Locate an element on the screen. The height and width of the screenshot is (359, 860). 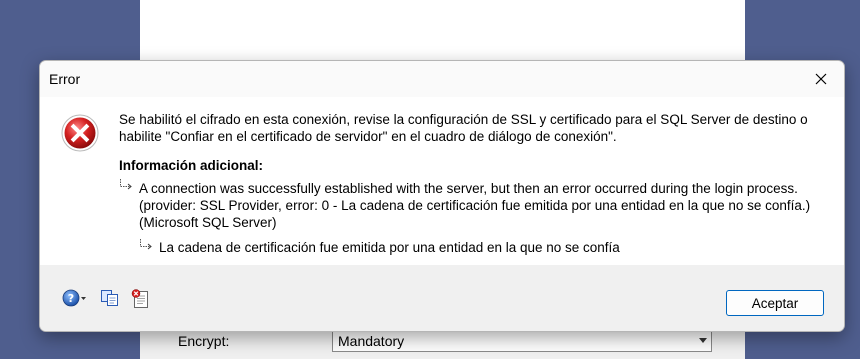
close-icon is located at coordinates (821, 79).